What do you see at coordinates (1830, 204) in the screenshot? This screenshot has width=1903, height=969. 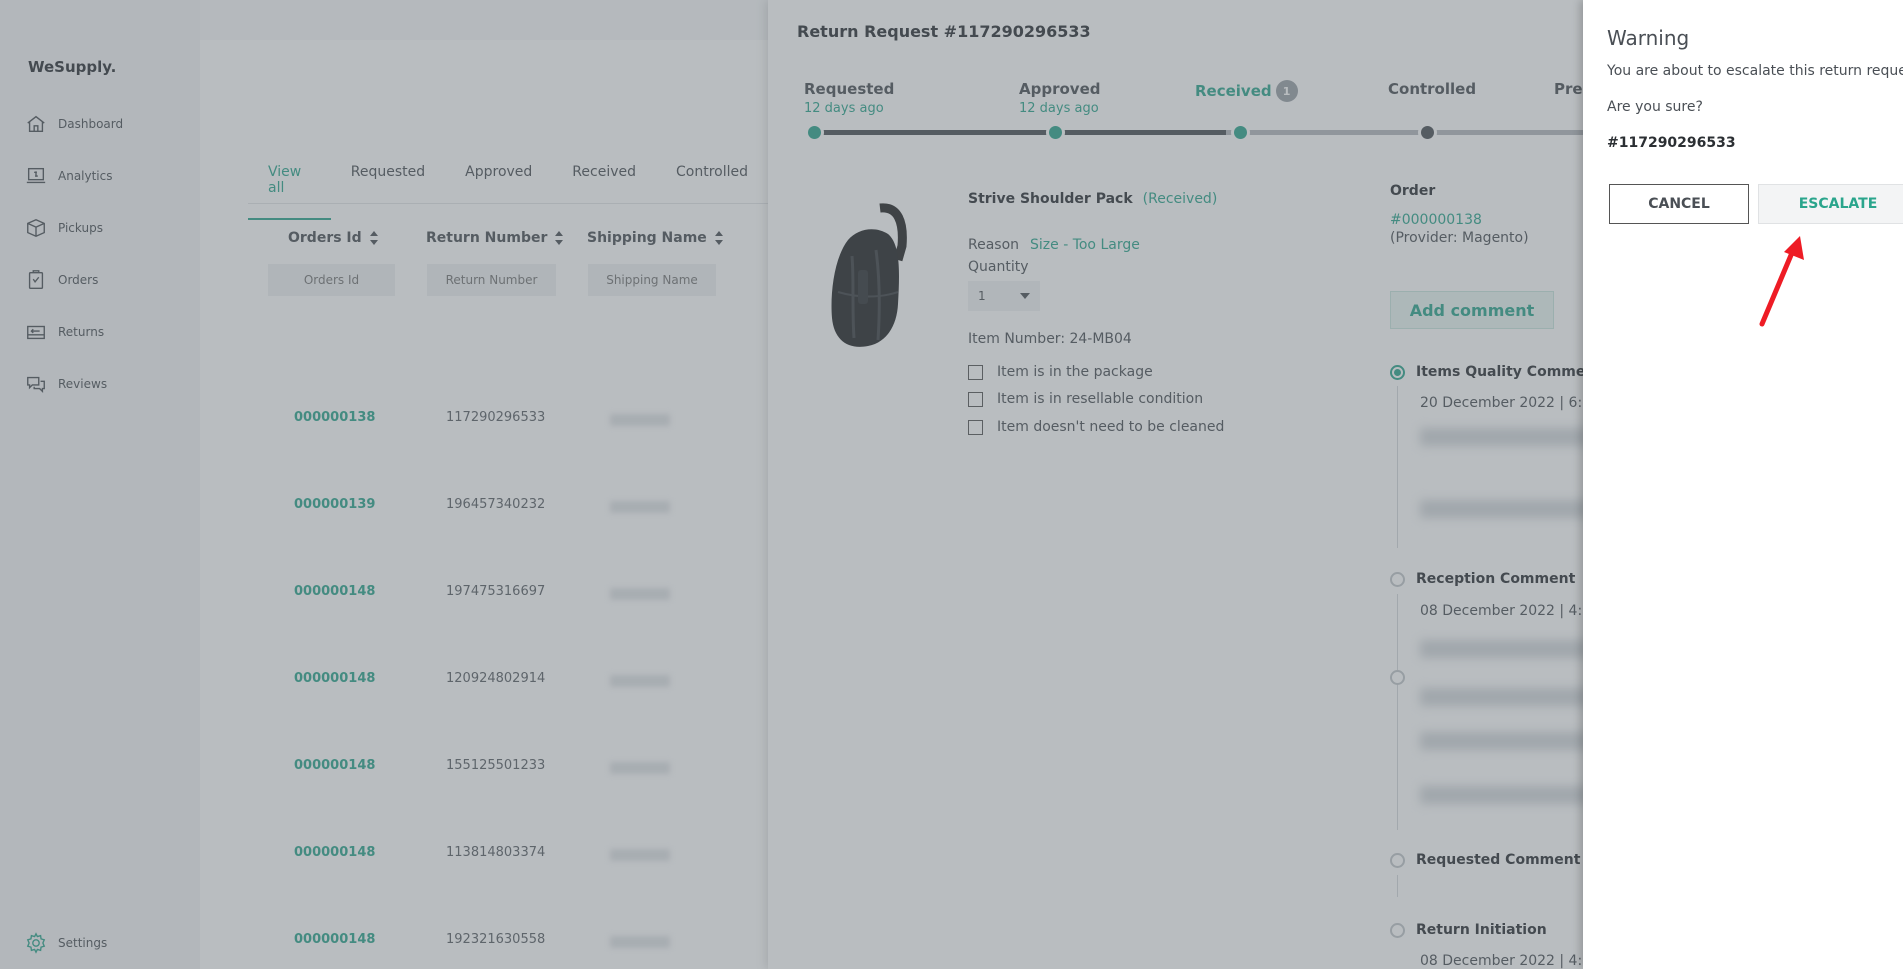 I see `escalate-button: ESCALATE` at bounding box center [1830, 204].